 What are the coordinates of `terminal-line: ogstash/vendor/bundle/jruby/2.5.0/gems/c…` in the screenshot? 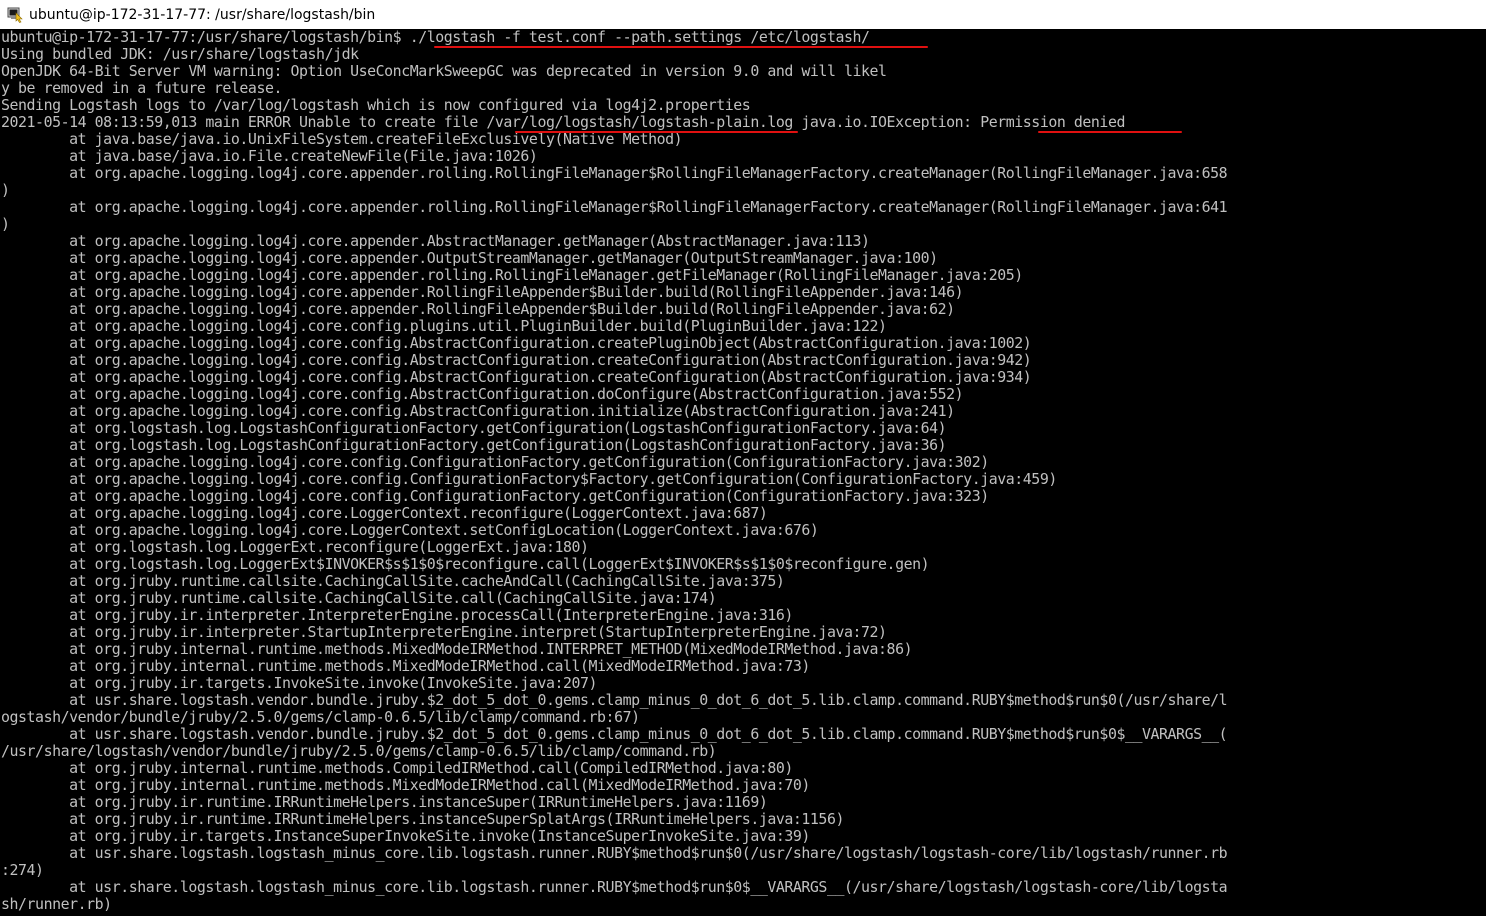 It's located at (320, 717).